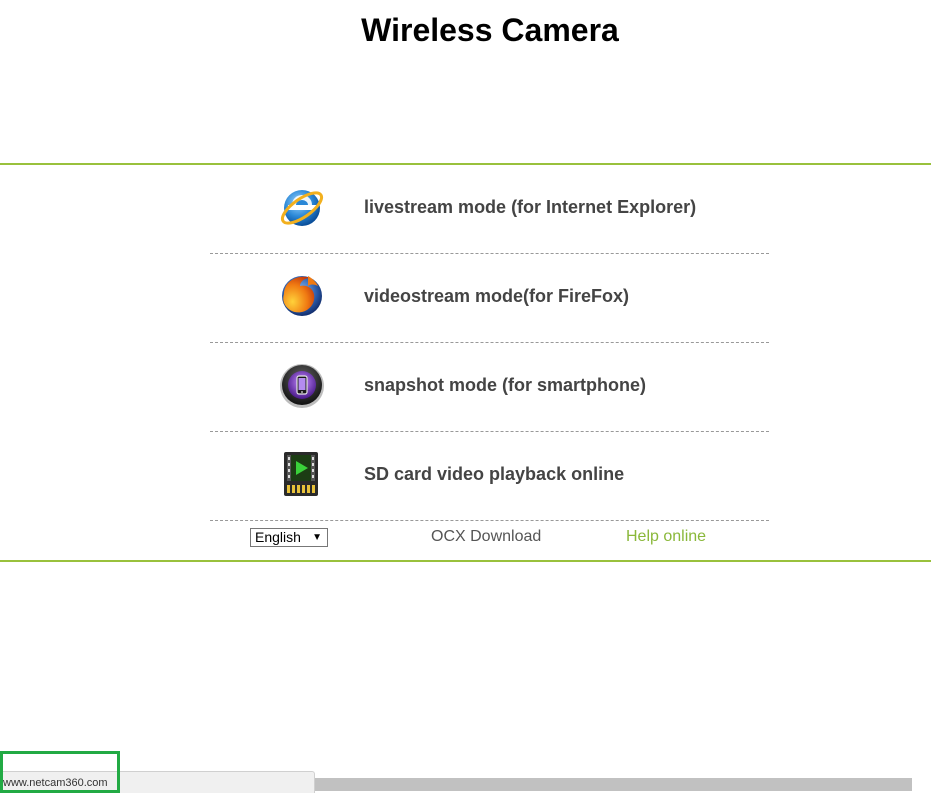 Image resolution: width=931 pixels, height=793 pixels. What do you see at coordinates (490, 30) in the screenshot?
I see `page-title: Wireless Camera` at bounding box center [490, 30].